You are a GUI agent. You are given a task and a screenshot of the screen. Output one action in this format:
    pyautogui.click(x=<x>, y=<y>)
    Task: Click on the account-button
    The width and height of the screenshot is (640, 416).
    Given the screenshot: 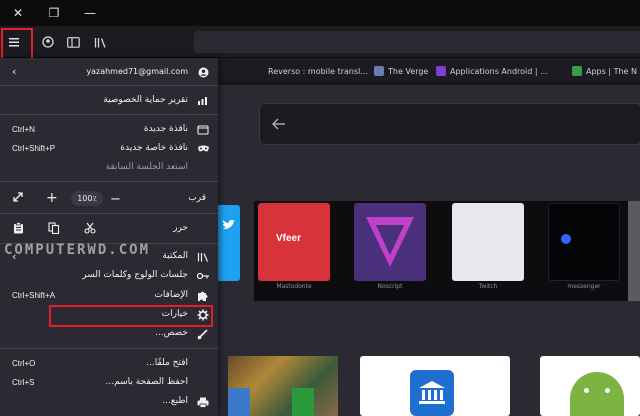 What is the action you would take?
    pyautogui.click(x=48, y=42)
    